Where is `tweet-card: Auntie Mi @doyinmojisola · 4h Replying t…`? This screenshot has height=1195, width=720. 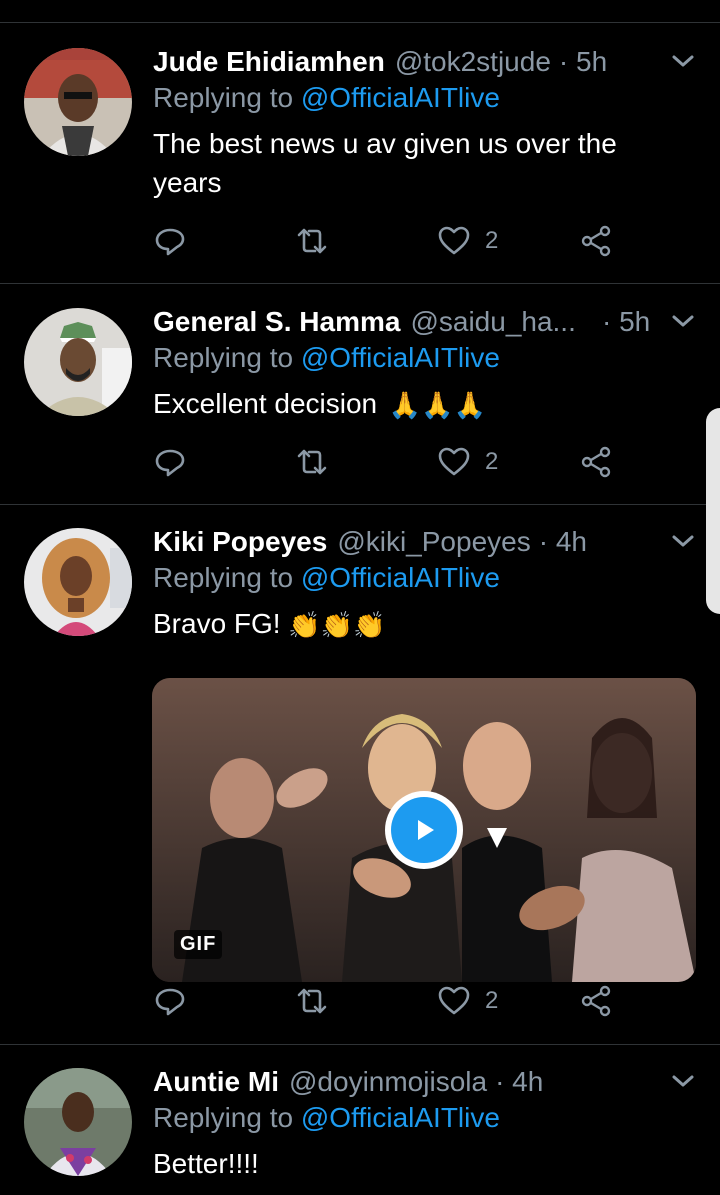 tweet-card: Auntie Mi @doyinmojisola · 4h Replying t… is located at coordinates (360, 1128).